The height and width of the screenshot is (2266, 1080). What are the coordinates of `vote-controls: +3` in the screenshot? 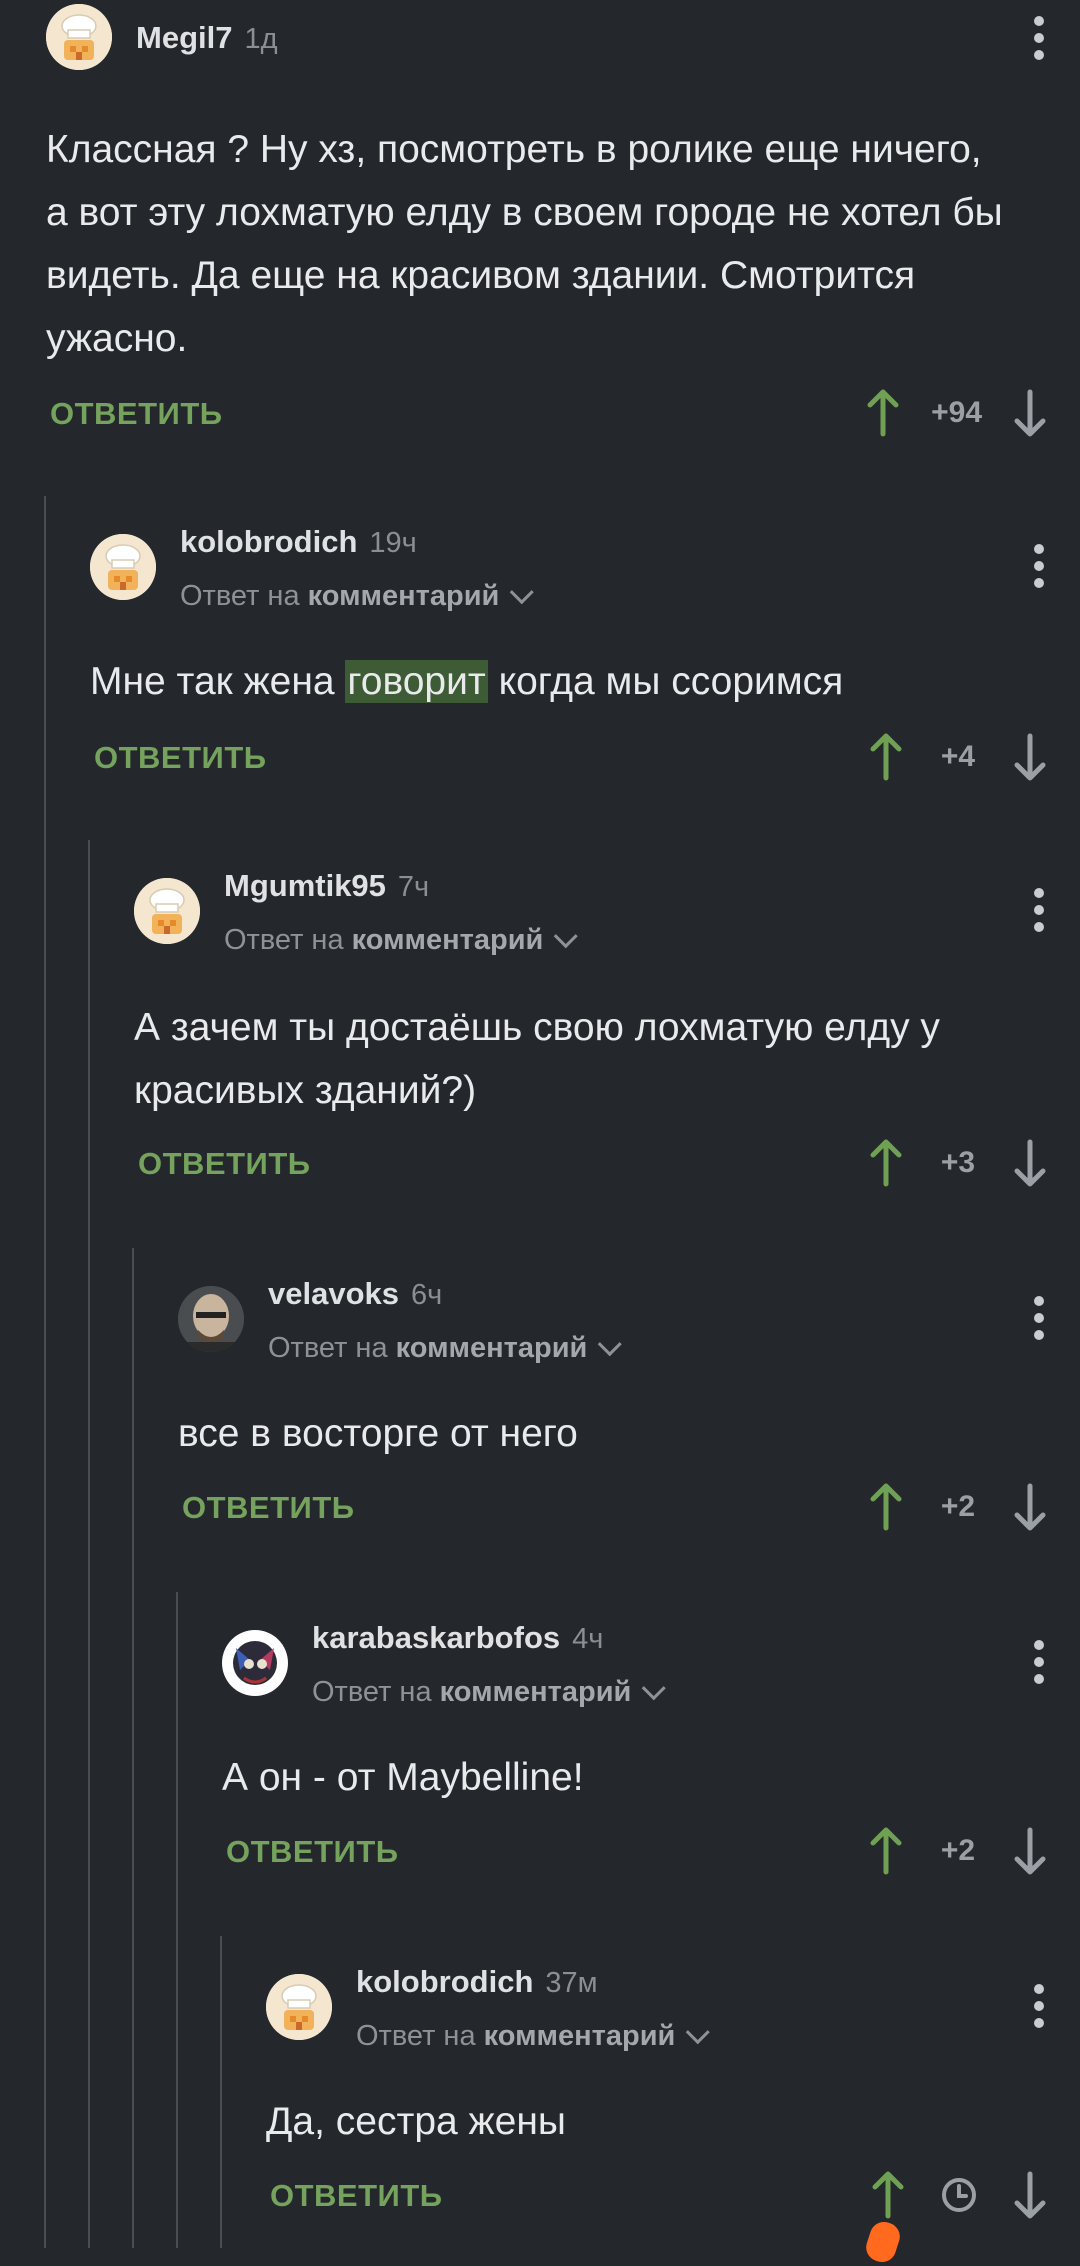 It's located at (958, 1163).